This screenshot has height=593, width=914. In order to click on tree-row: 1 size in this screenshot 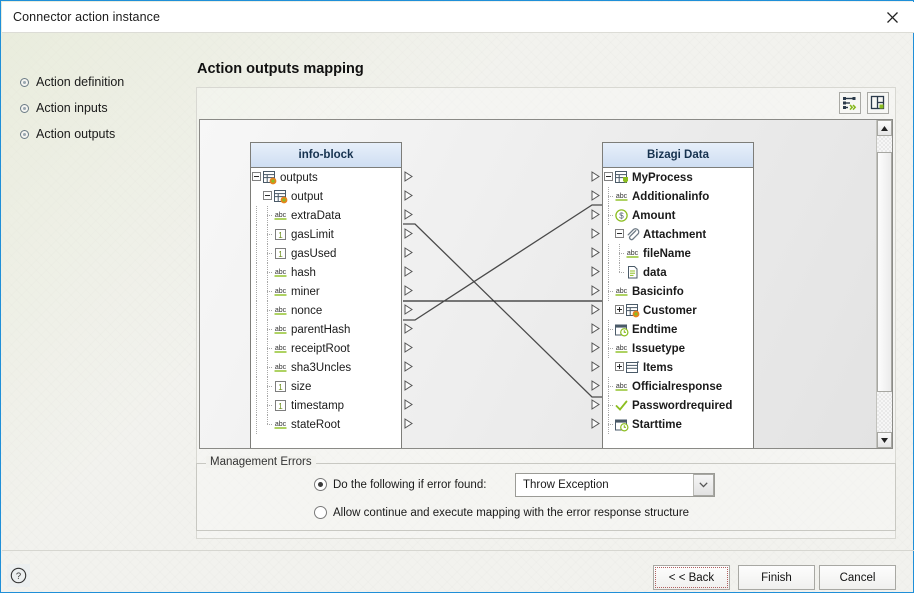, I will do `click(326, 386)`.